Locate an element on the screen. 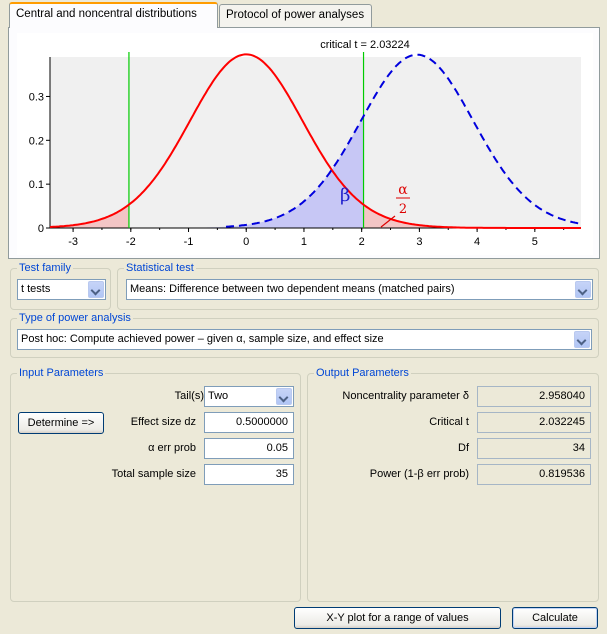 The height and width of the screenshot is (634, 607). alpha-field: 0.05 is located at coordinates (249, 448).